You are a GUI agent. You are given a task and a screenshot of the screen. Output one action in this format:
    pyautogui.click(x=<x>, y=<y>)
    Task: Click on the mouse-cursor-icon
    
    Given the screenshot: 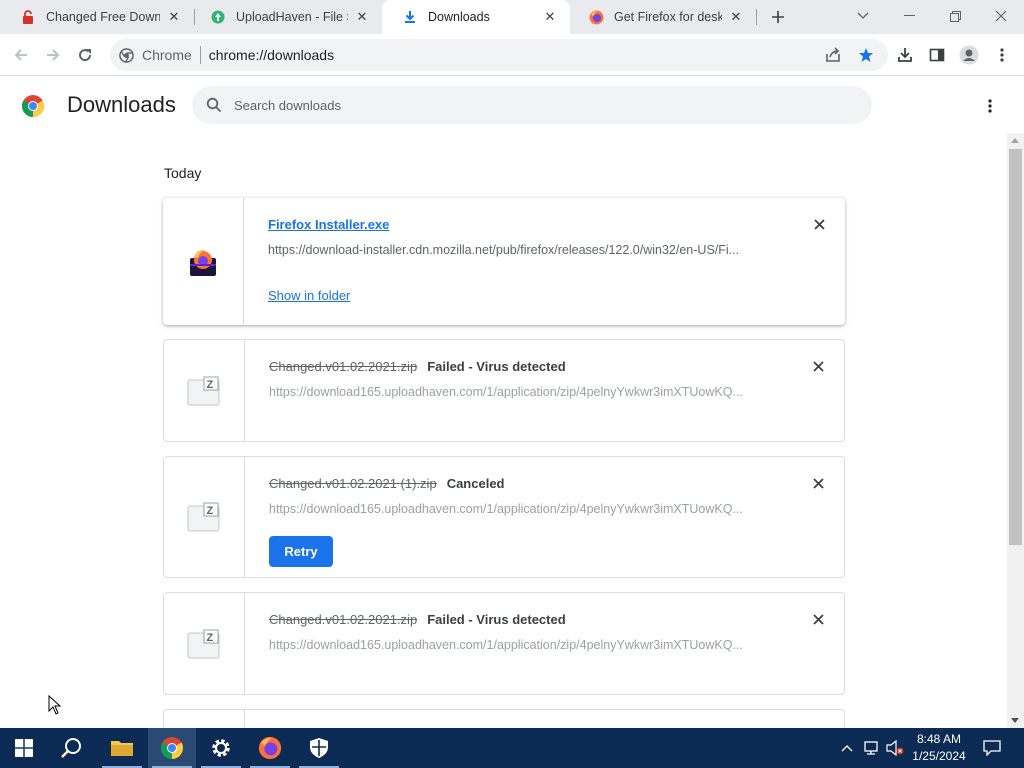 What is the action you would take?
    pyautogui.click(x=55, y=705)
    